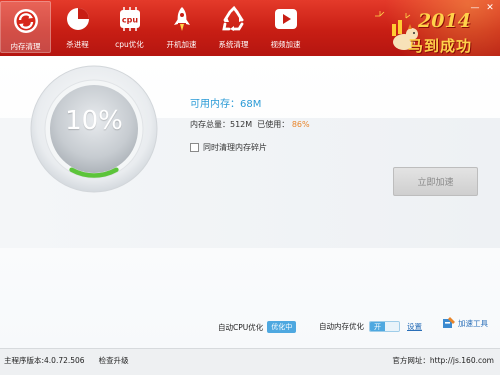 This screenshot has width=500, height=375. I want to click on clean-fragments-option: 同时清理内存碎片, so click(228, 147).